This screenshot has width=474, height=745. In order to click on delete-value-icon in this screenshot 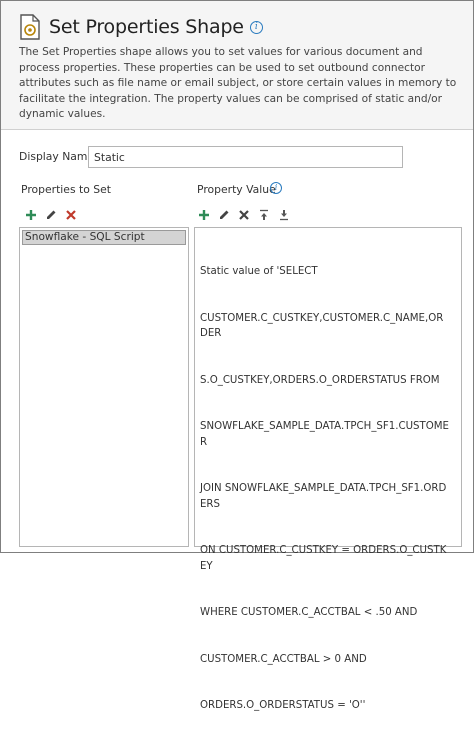, I will do `click(244, 215)`.